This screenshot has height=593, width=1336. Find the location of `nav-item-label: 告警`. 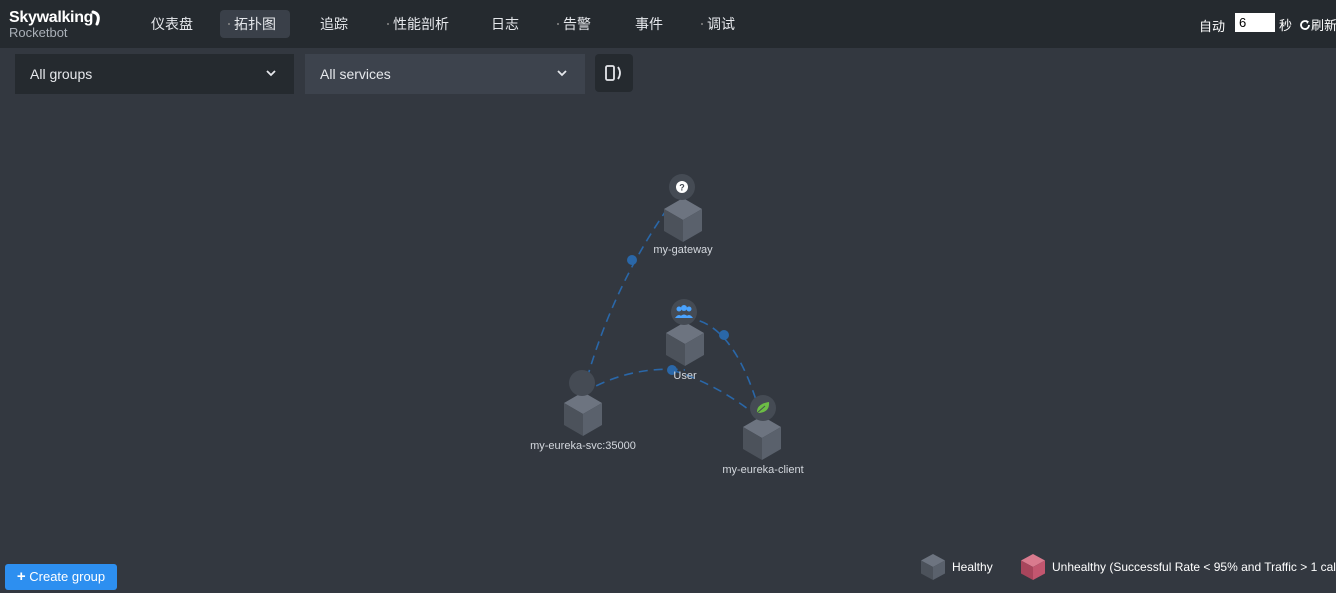

nav-item-label: 告警 is located at coordinates (577, 24).